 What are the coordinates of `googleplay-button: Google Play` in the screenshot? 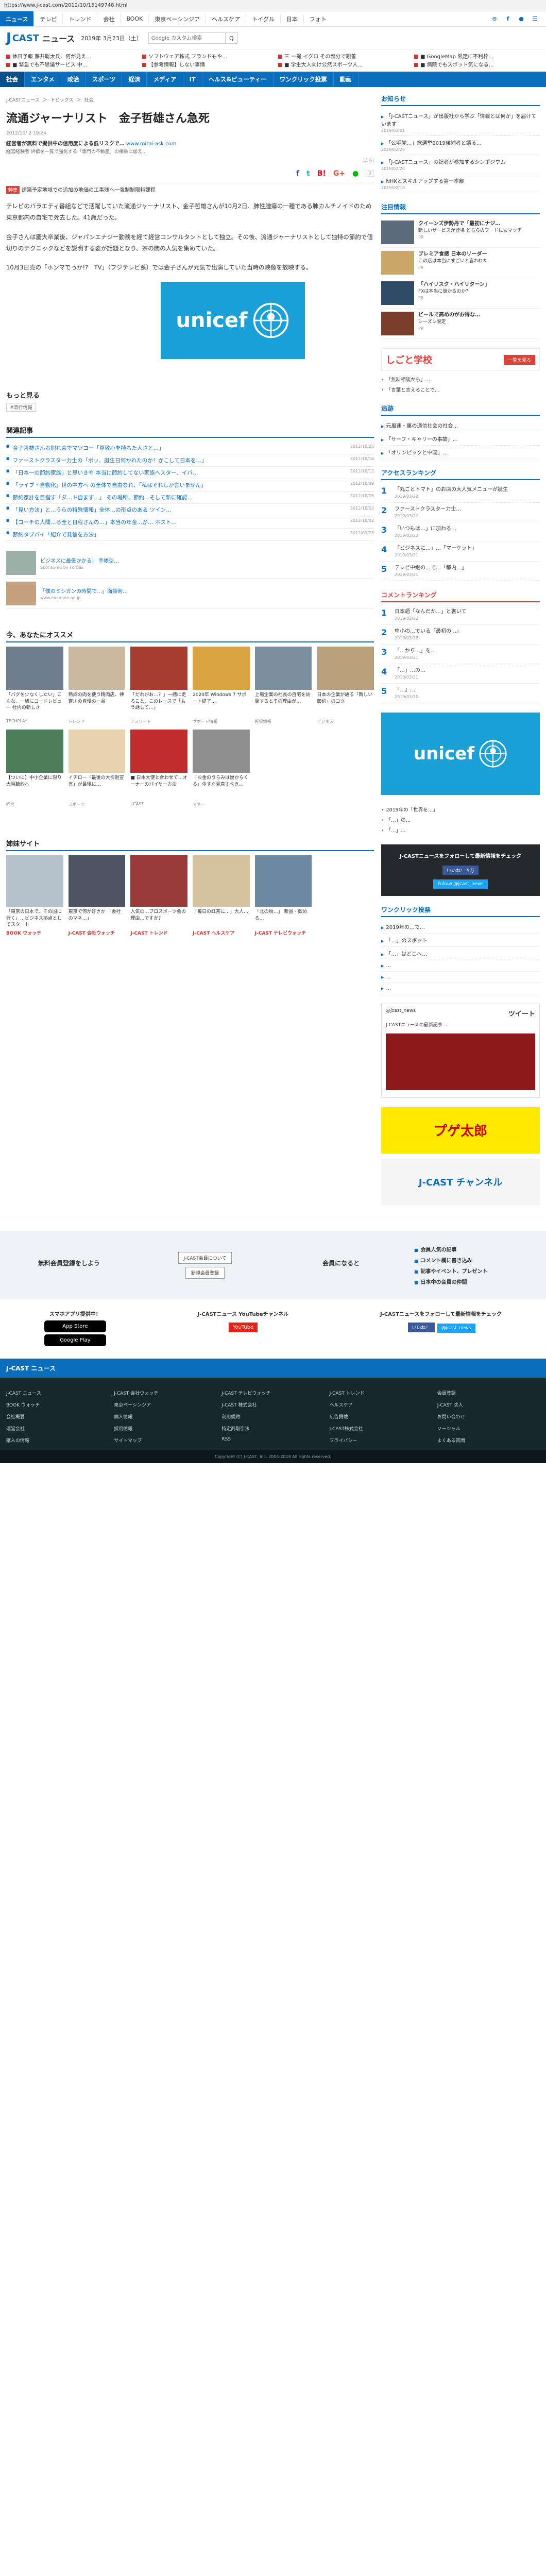 It's located at (75, 1340).